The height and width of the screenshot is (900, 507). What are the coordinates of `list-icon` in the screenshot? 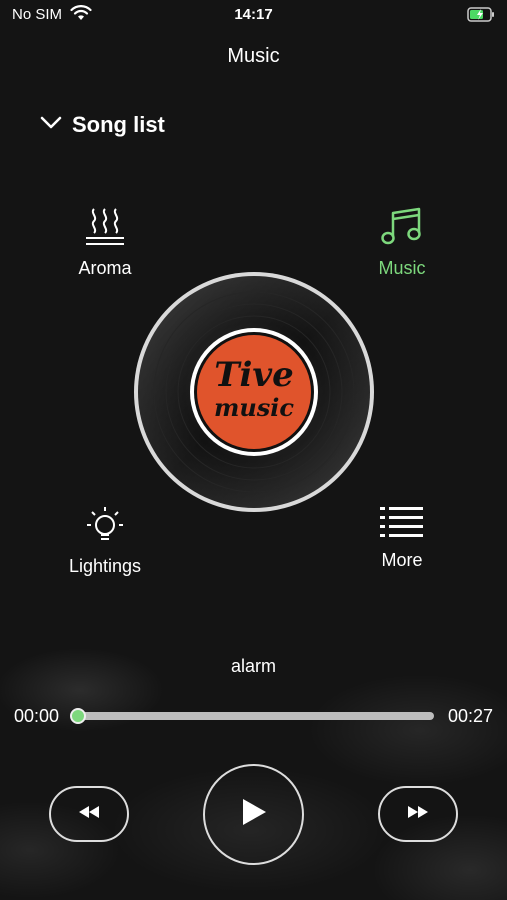 It's located at (402, 524).